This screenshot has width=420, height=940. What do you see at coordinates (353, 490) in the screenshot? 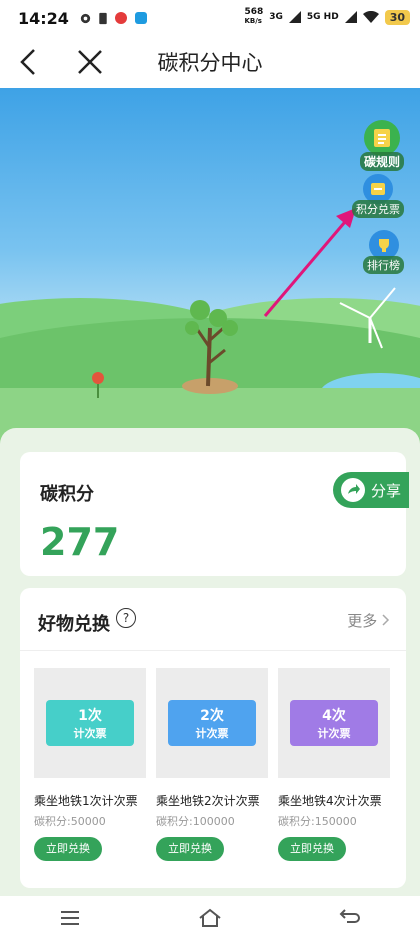
I see `share-icon` at bounding box center [353, 490].